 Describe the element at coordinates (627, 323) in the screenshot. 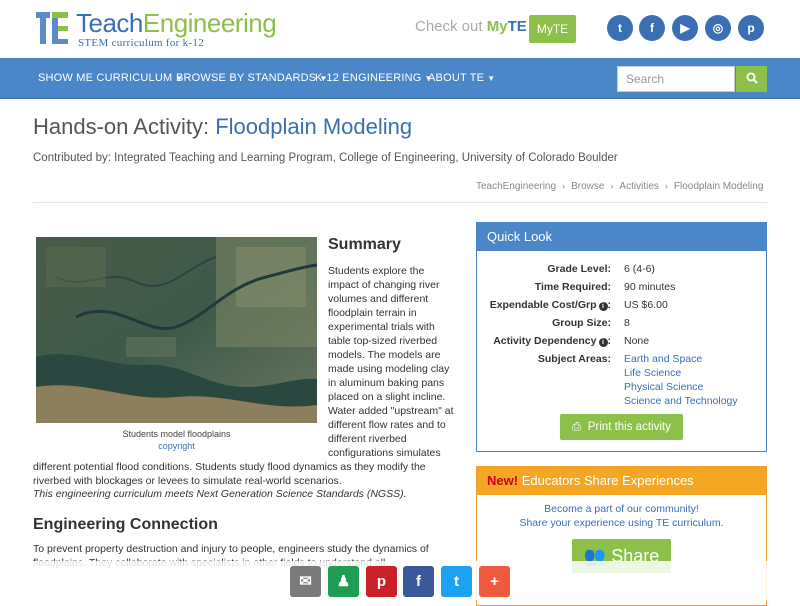

I see `group-size-value: 8` at that location.